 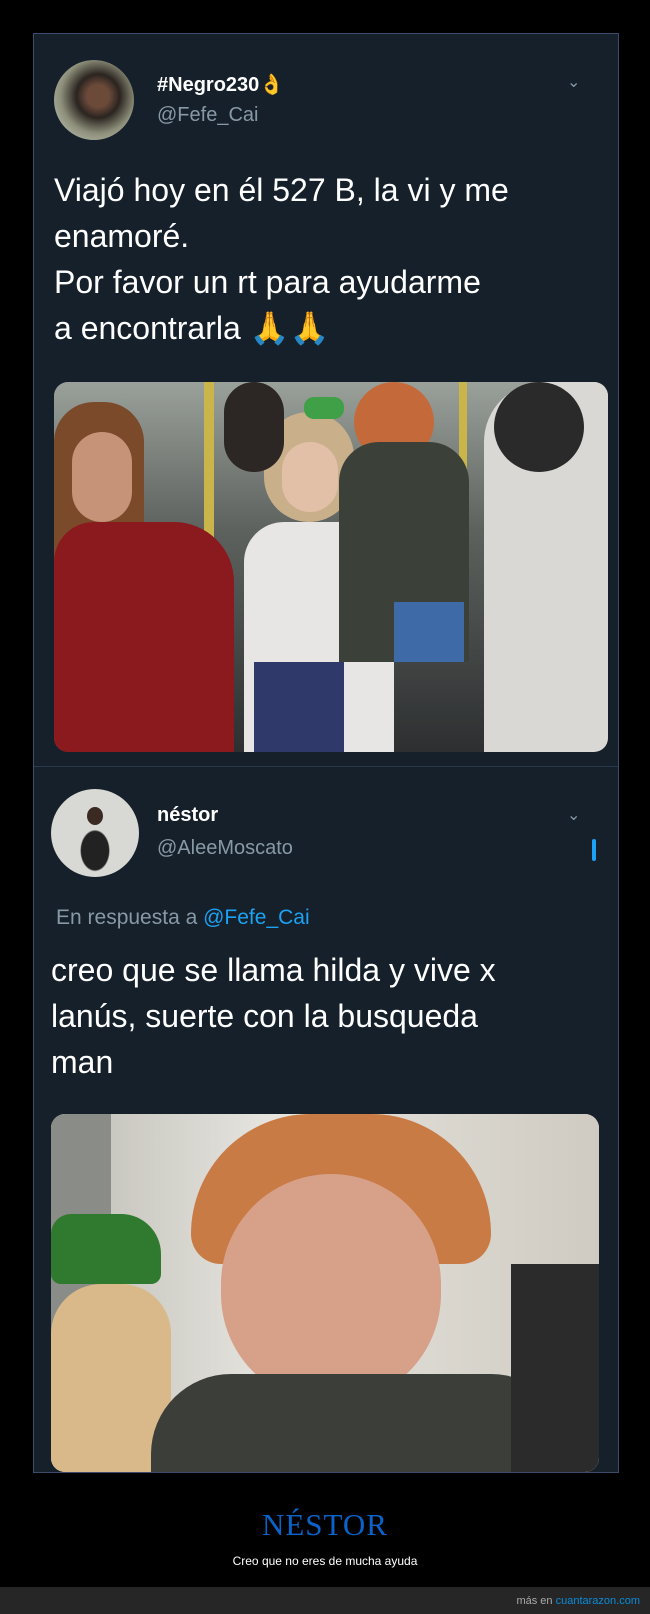 I want to click on scrollbar, so click(x=594, y=850).